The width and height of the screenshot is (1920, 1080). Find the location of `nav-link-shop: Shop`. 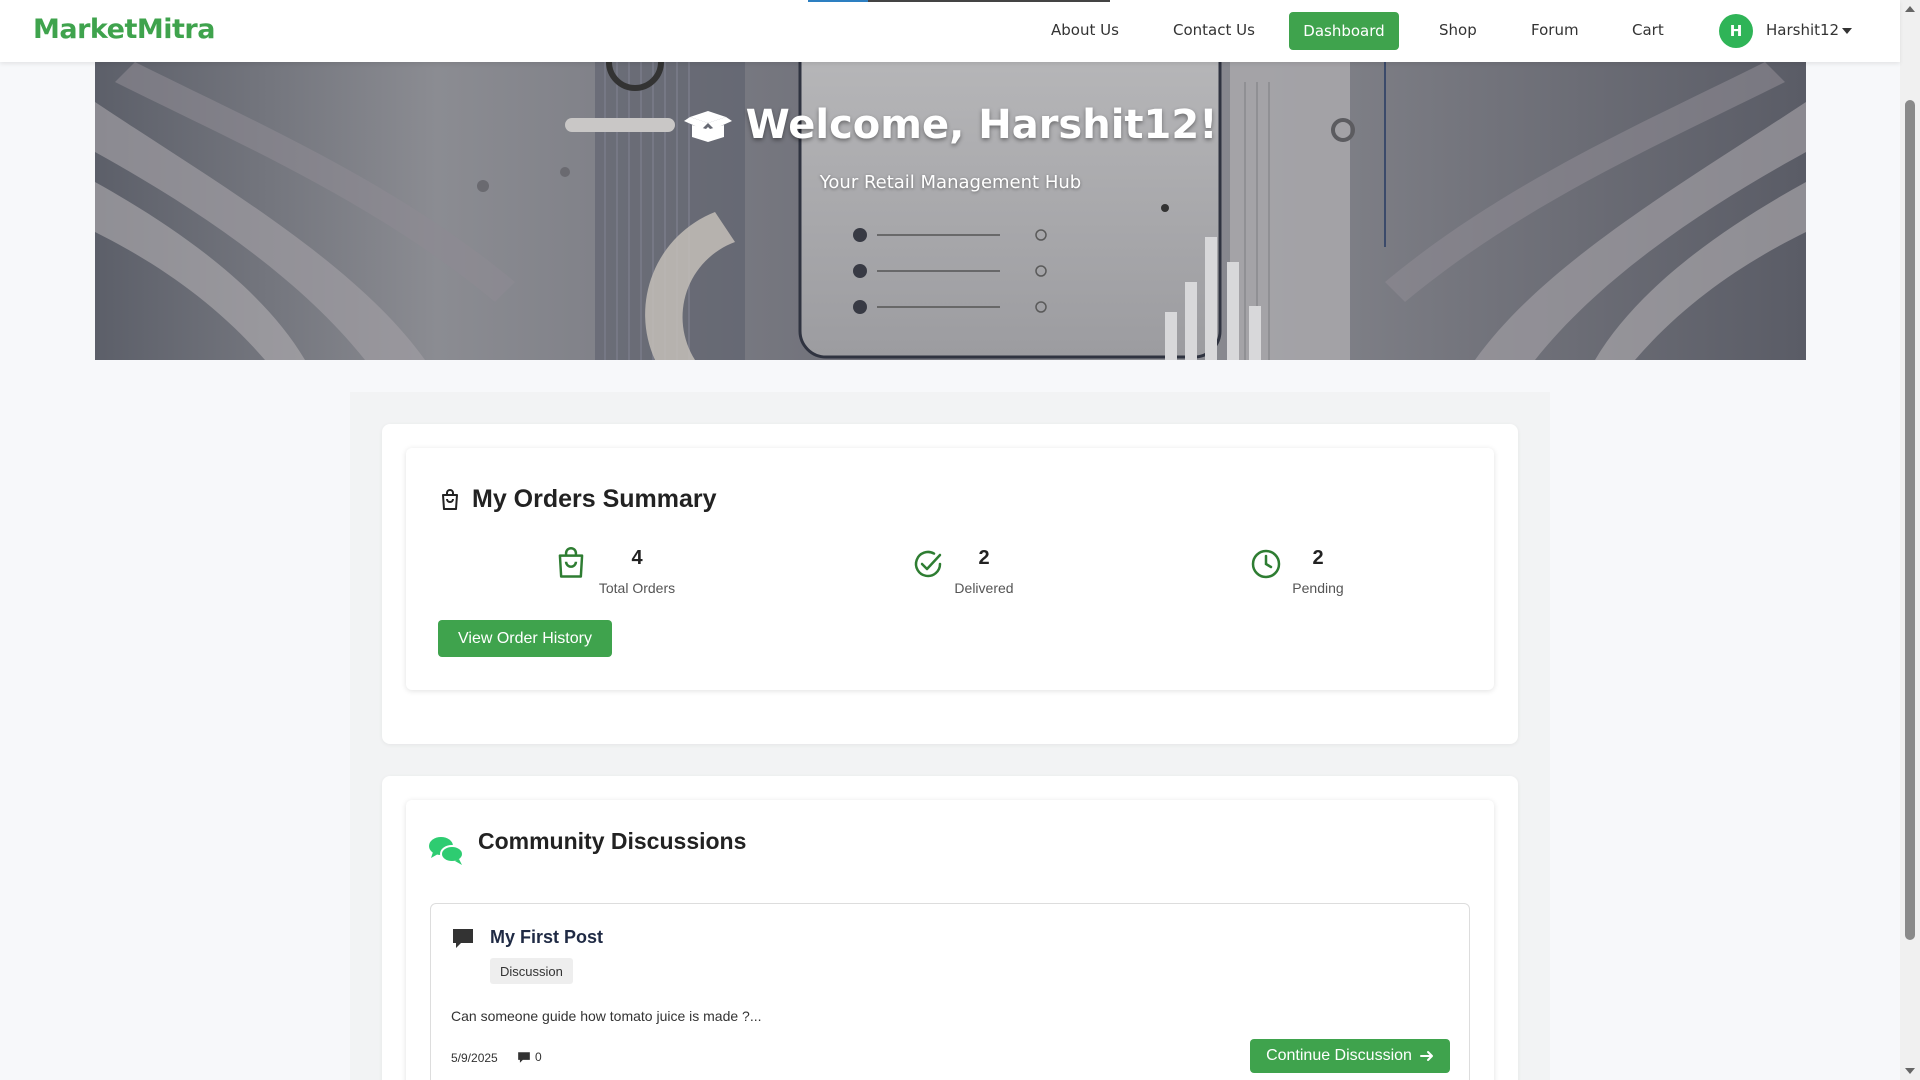

nav-link-shop: Shop is located at coordinates (1458, 30).